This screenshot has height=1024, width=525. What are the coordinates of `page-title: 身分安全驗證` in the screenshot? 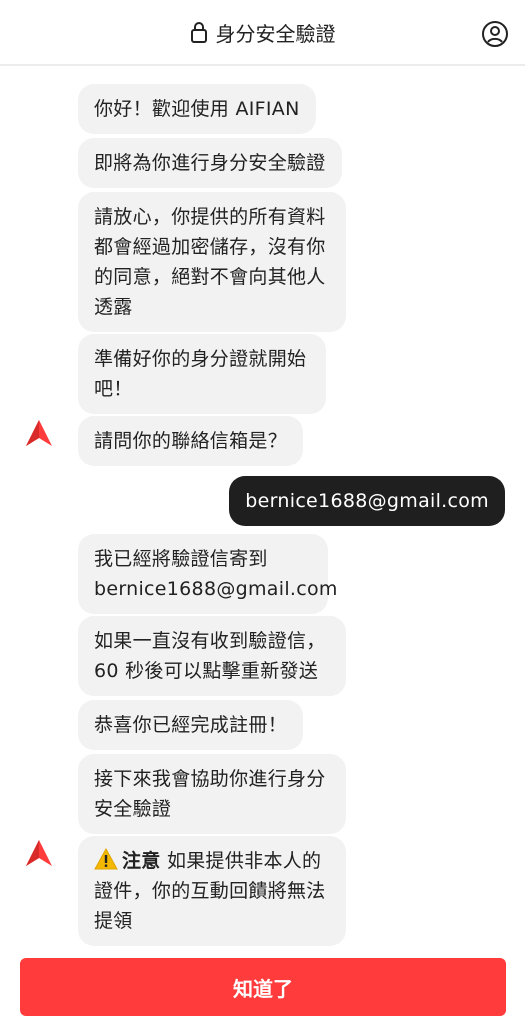 It's located at (275, 33).